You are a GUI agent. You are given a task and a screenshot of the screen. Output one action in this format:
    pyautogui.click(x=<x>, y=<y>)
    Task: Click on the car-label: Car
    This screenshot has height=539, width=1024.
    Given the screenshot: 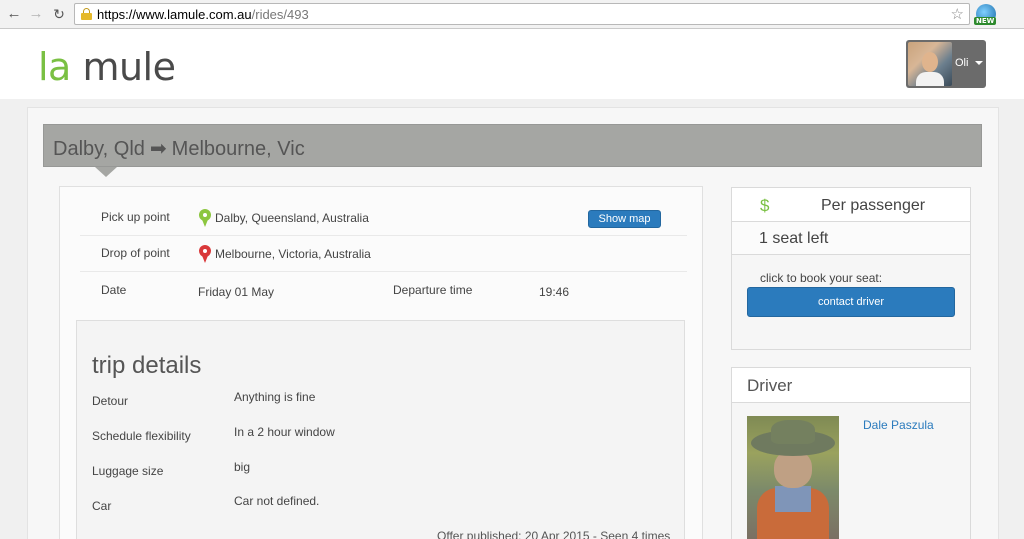 What is the action you would take?
    pyautogui.click(x=102, y=506)
    